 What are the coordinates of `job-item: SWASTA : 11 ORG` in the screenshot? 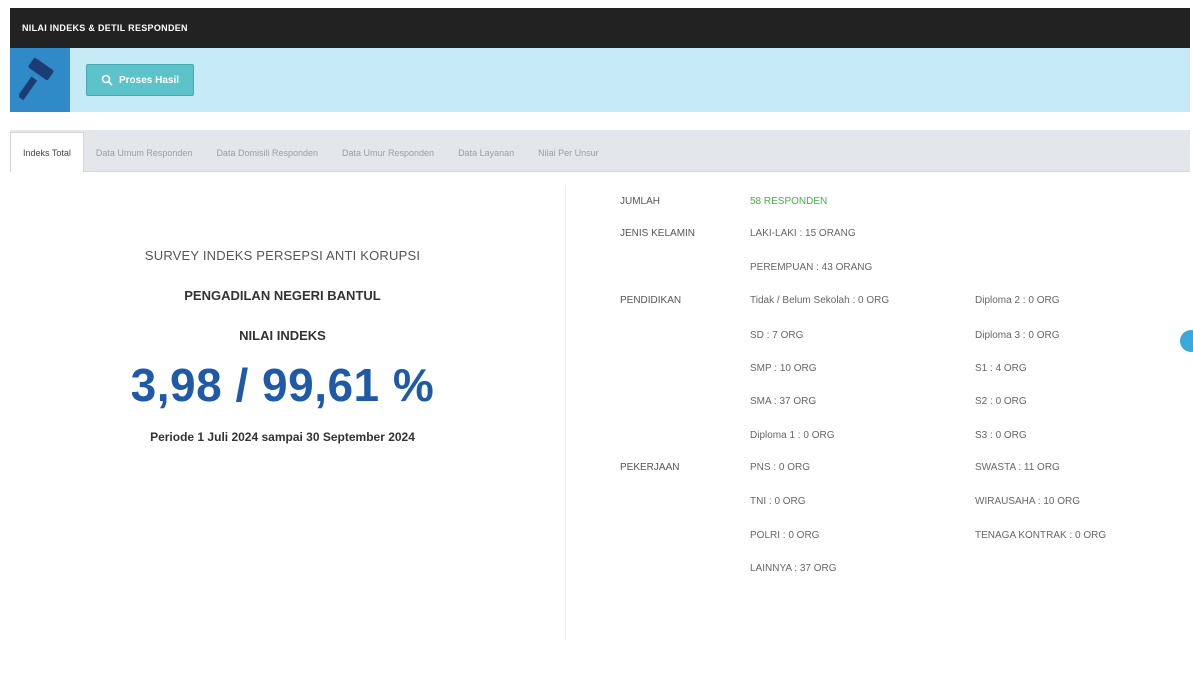 It's located at (1017, 467).